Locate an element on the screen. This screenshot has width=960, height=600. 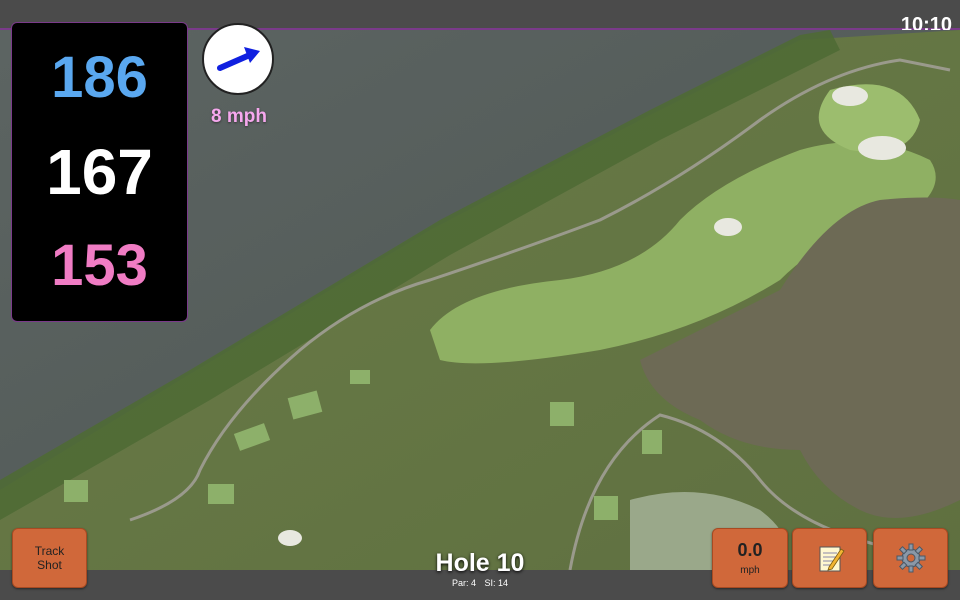
settings-button is located at coordinates (910, 558).